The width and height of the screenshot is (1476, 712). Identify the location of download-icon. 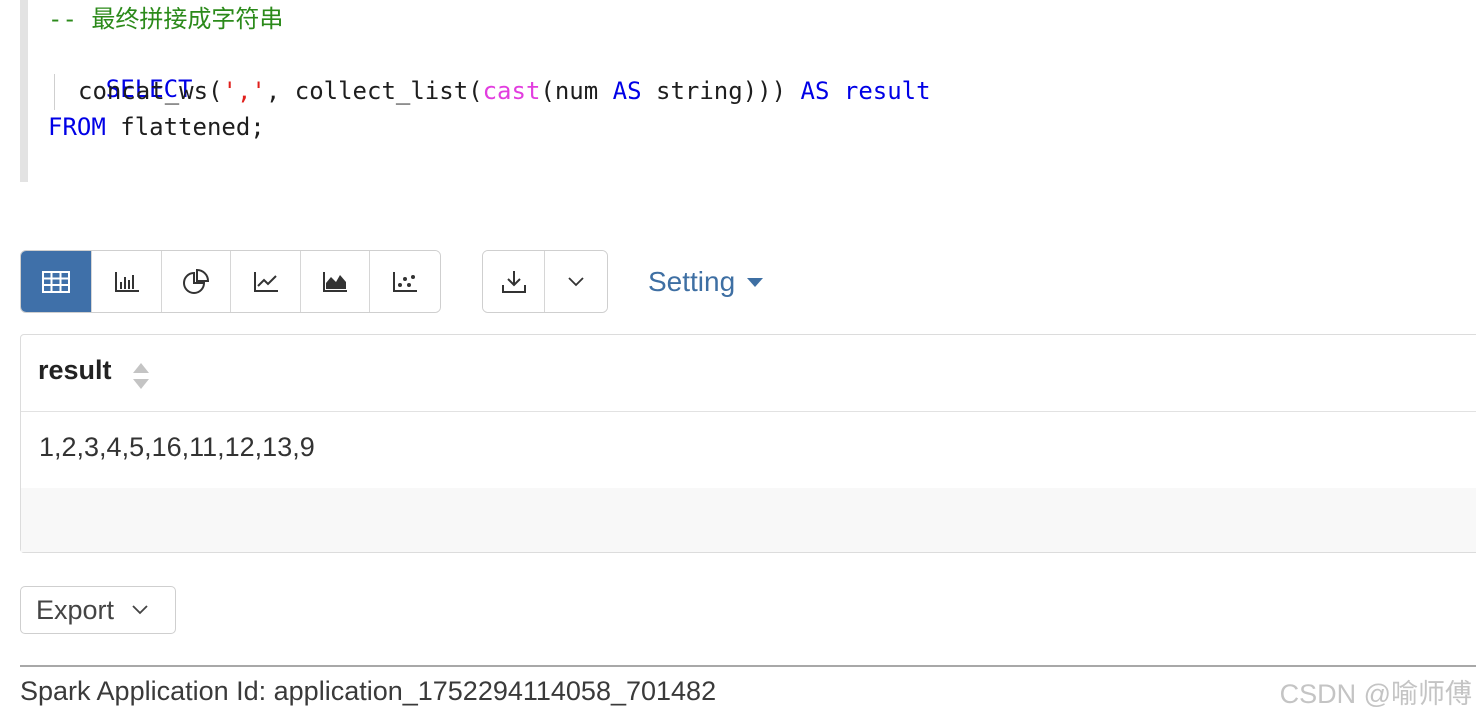
(513, 281).